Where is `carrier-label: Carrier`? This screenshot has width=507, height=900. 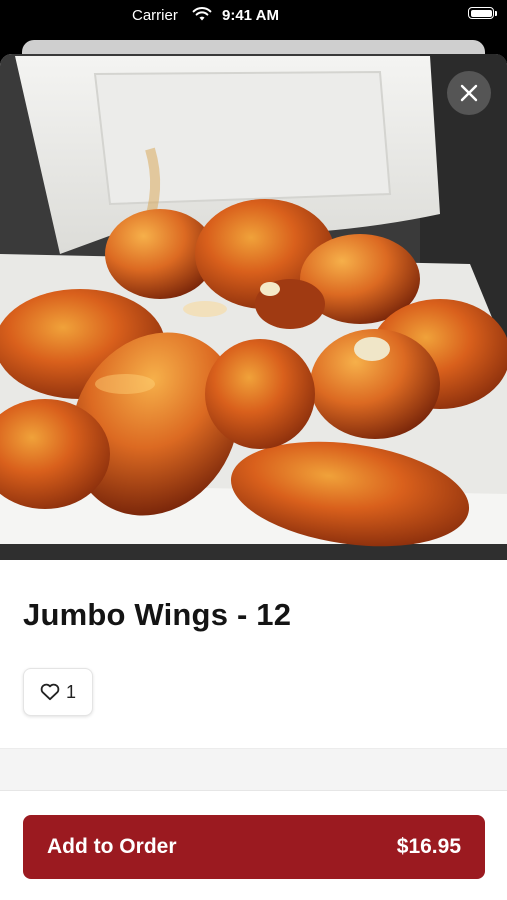
carrier-label: Carrier is located at coordinates (155, 15).